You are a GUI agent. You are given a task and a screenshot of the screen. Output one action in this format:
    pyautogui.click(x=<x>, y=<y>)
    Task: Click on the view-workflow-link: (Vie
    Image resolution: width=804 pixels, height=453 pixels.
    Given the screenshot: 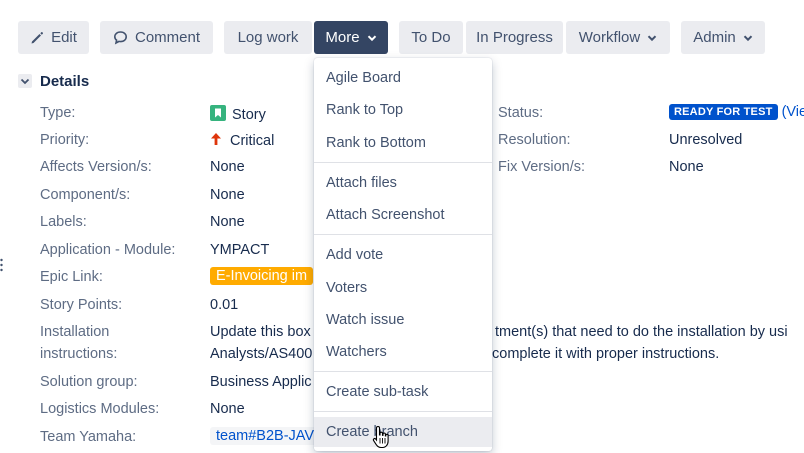 What is the action you would take?
    pyautogui.click(x=793, y=112)
    